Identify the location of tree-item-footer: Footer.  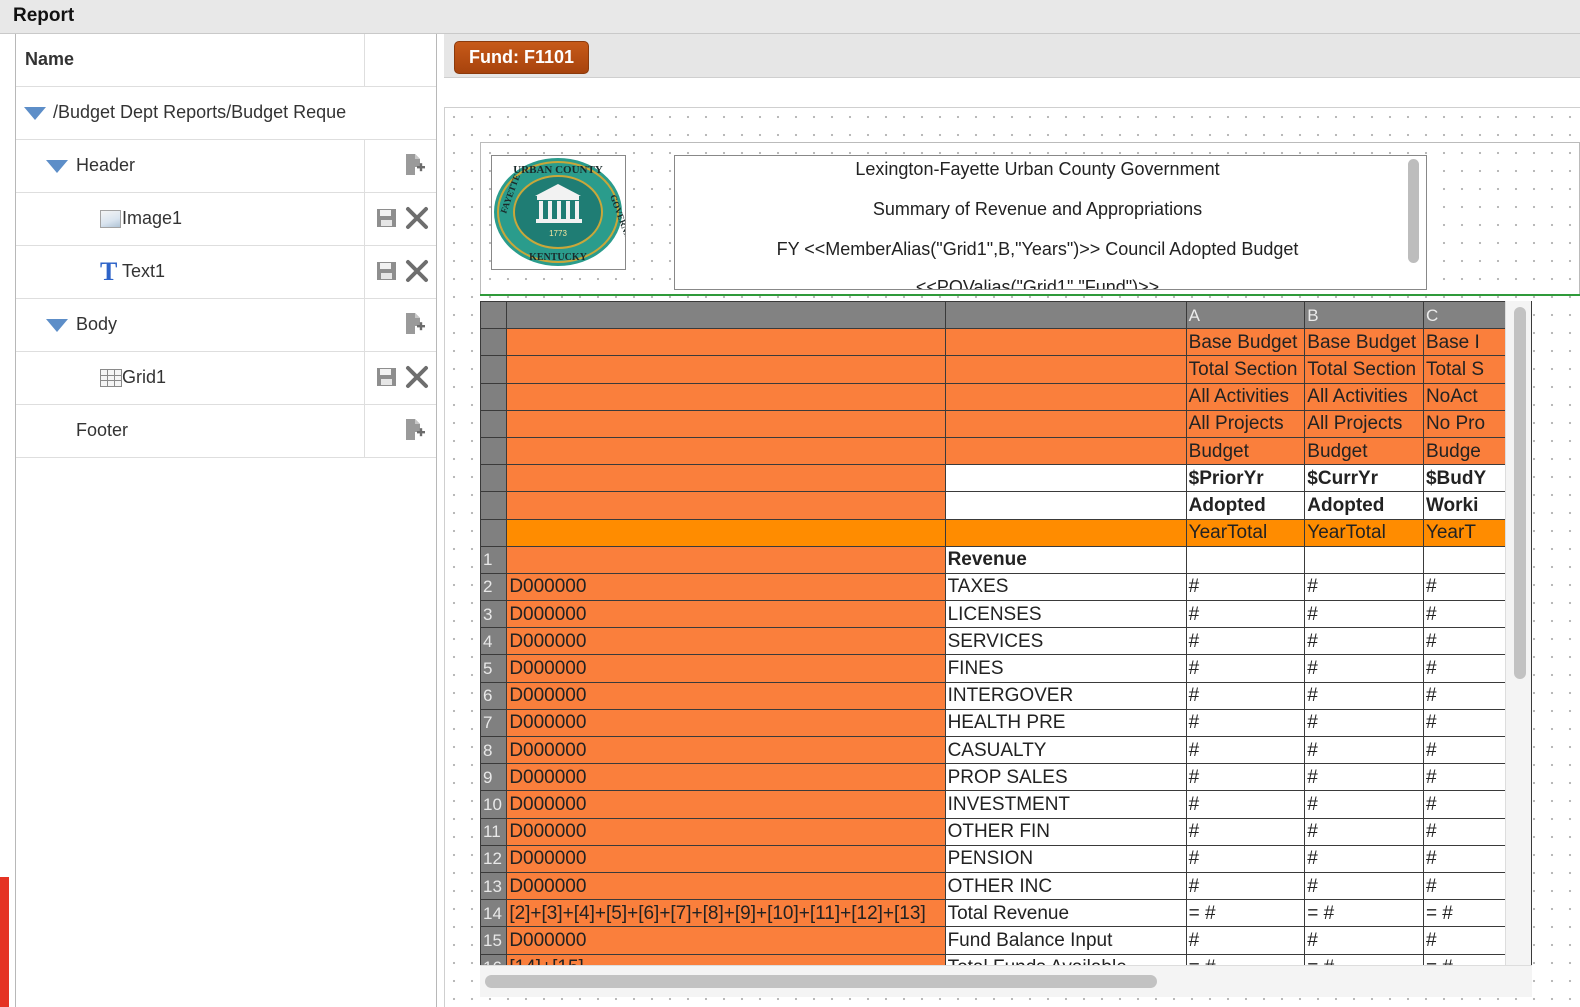
(226, 431).